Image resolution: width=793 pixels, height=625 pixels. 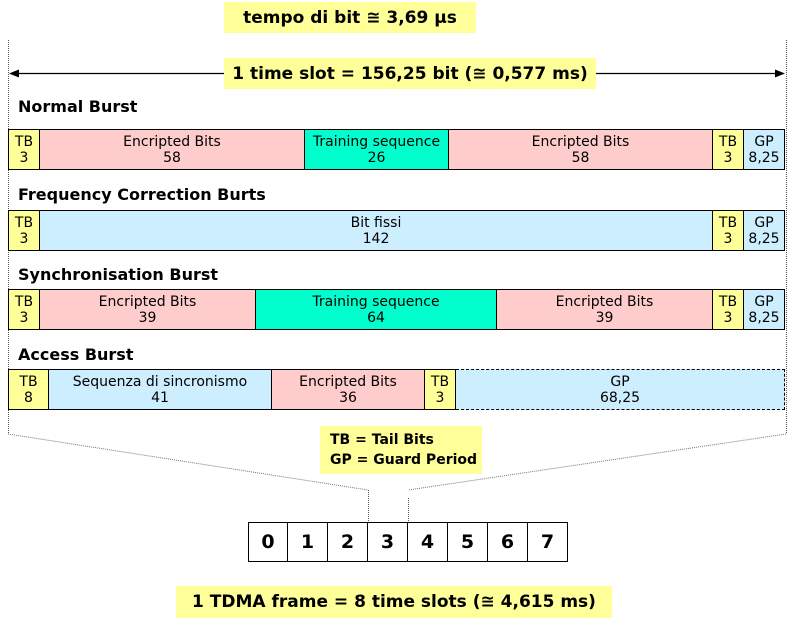 I want to click on segment-sync-sequence: Sequenza di sincronismo 41, so click(x=160, y=389).